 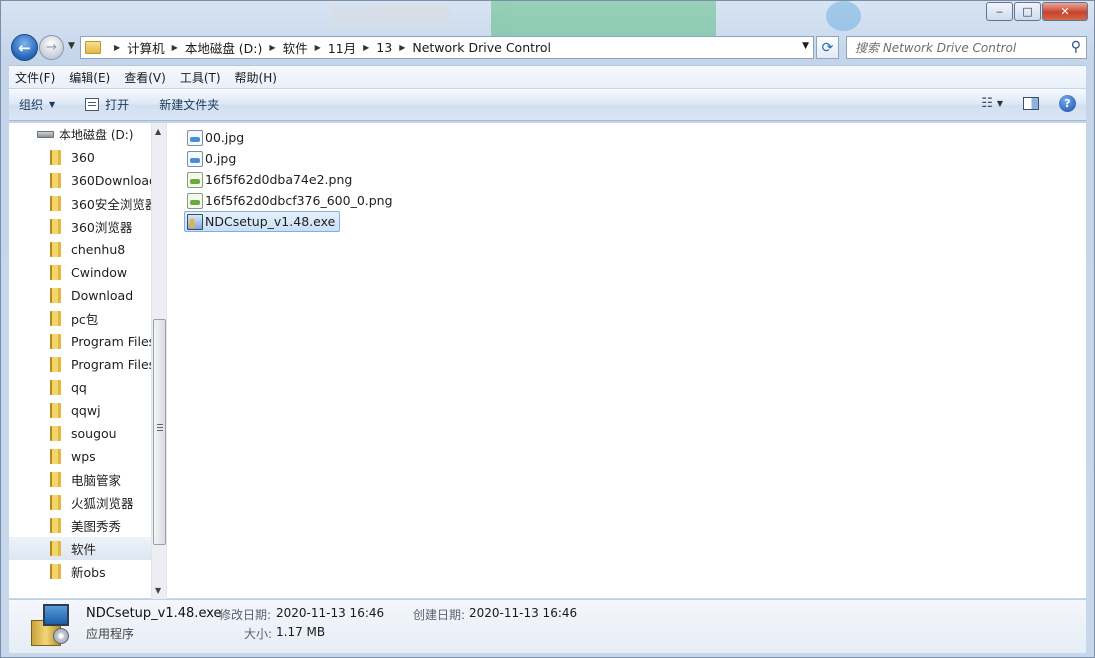 What do you see at coordinates (80, 525) in the screenshot?
I see `tree-item-folder: 美图秀秀` at bounding box center [80, 525].